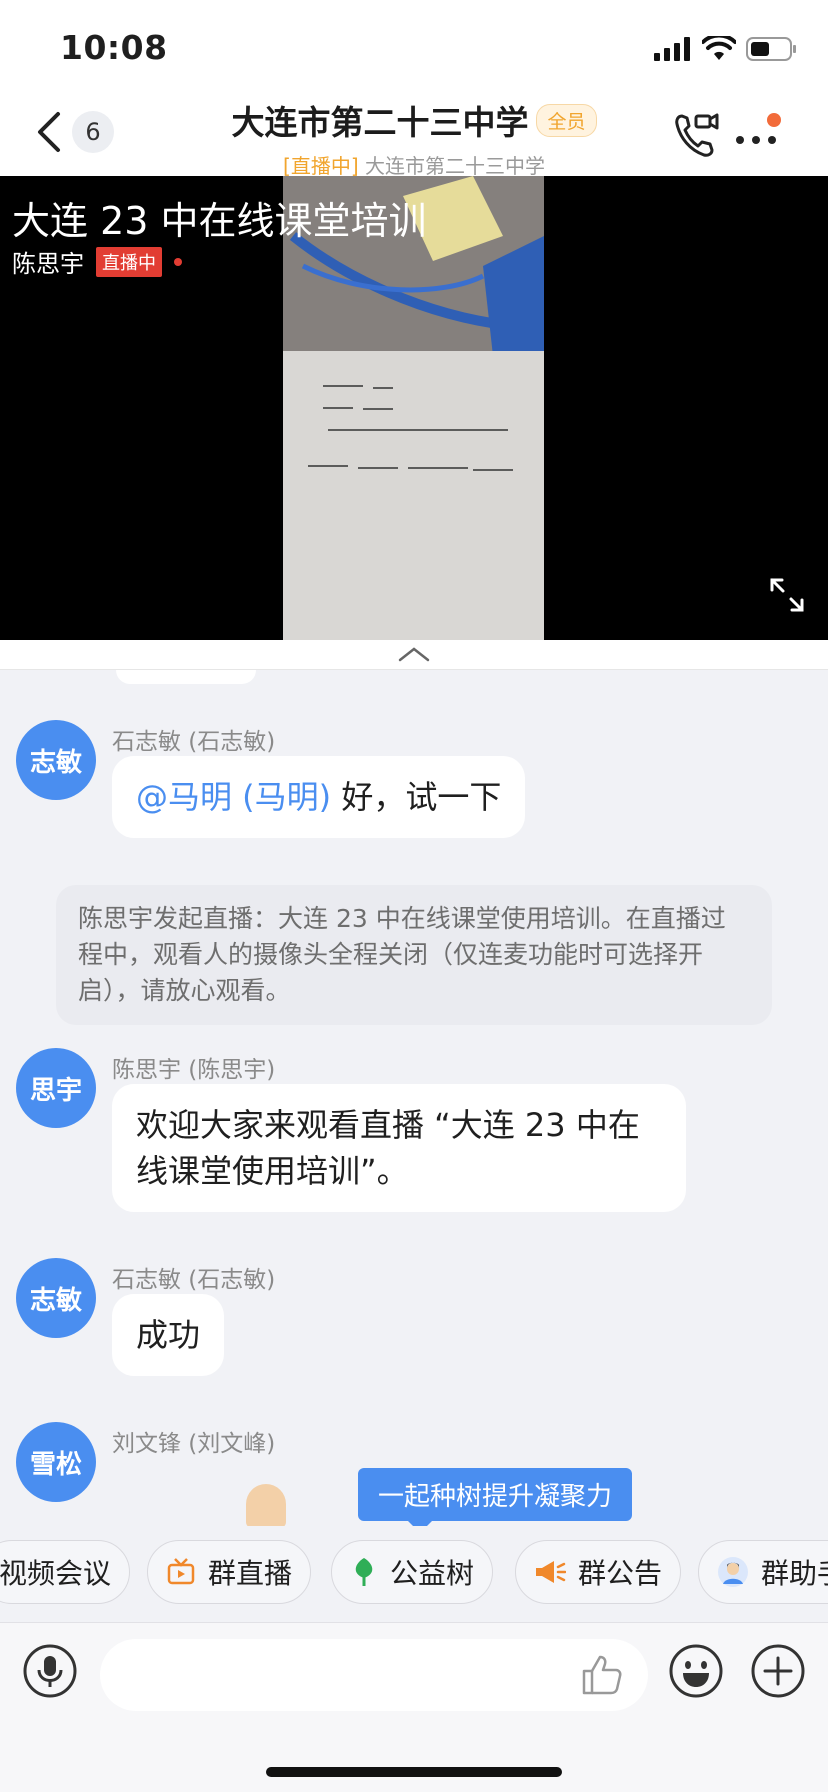  Describe the element at coordinates (414, 48) in the screenshot. I see `status-bar: 10:08` at that location.